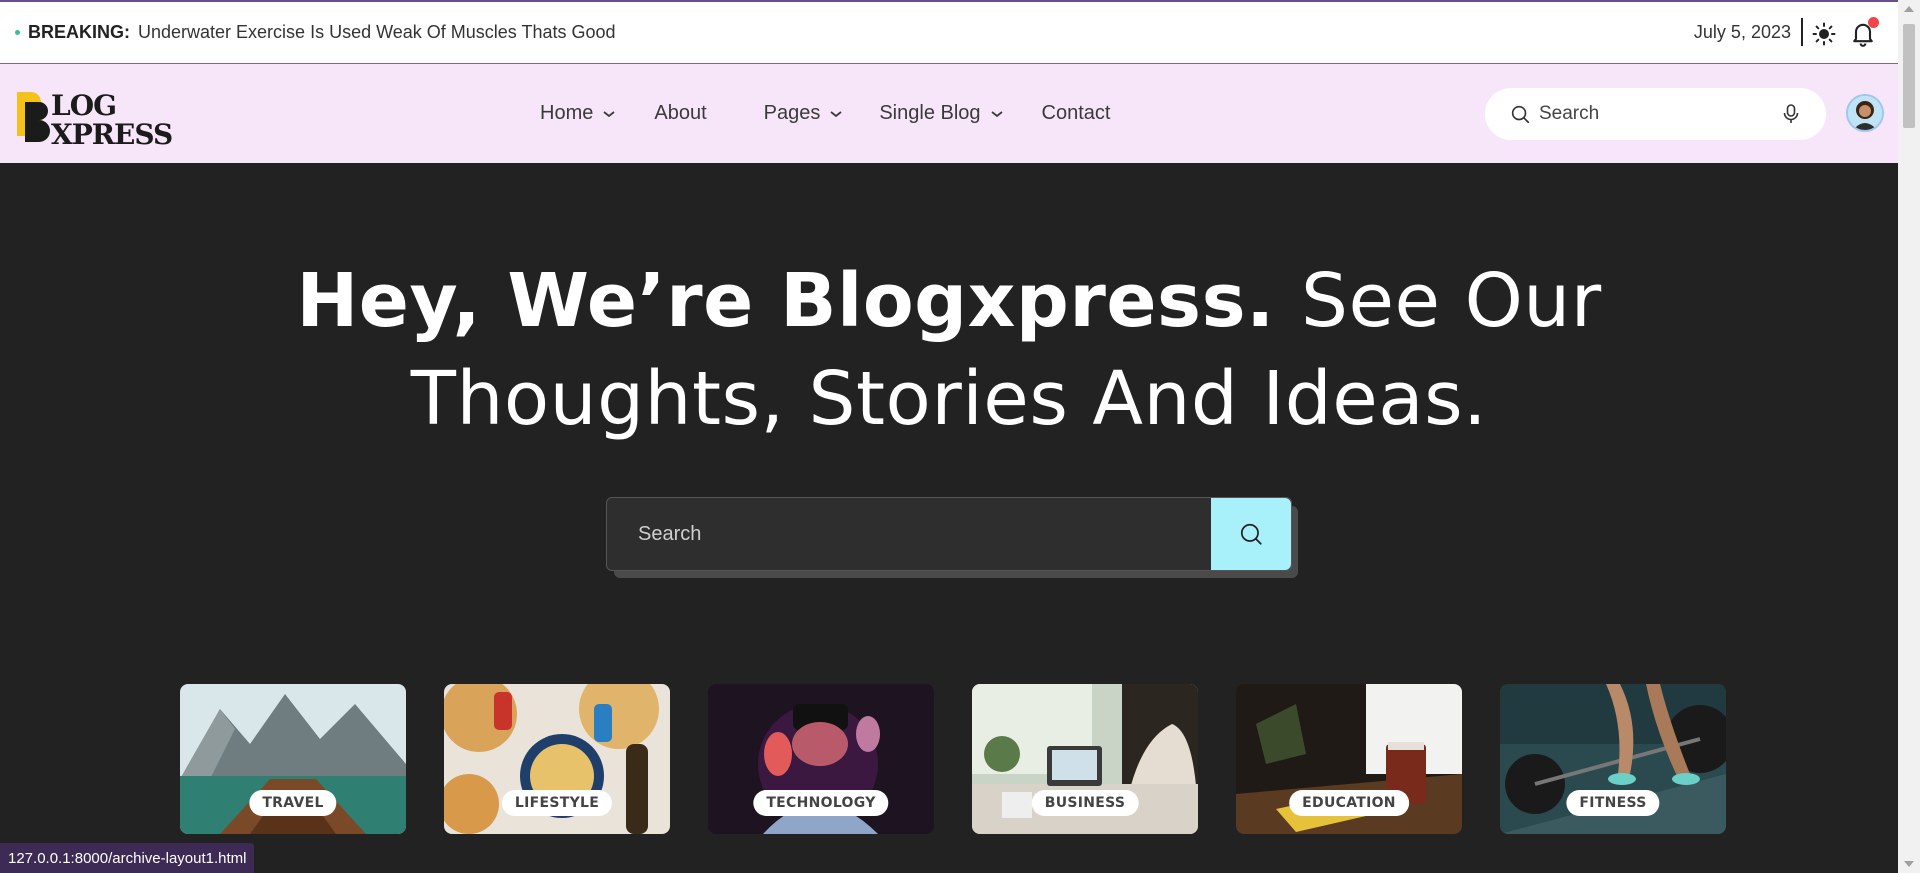 The image size is (1920, 873). I want to click on scroll-down-arrow-icon, so click(1909, 864).